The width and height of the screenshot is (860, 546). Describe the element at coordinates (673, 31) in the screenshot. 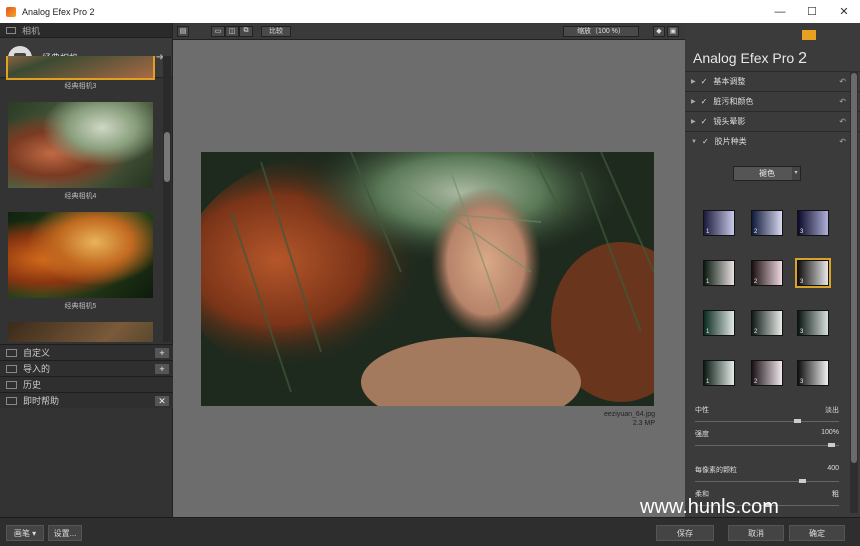

I see `background-toggle-icon: ▣` at that location.